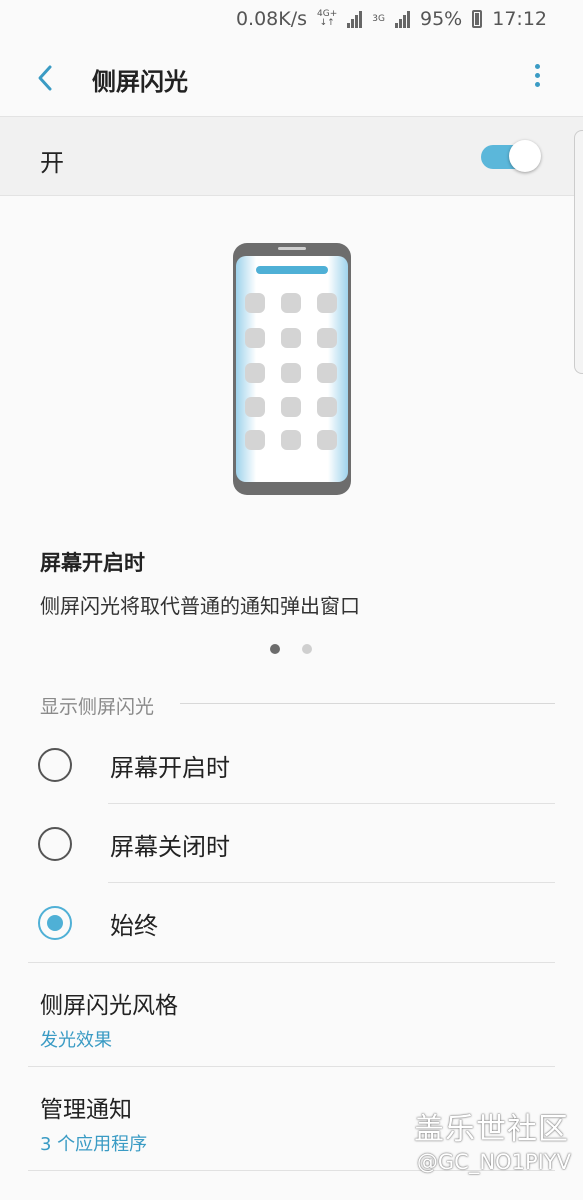  I want to click on network-3g-label: 3G, so click(378, 18).